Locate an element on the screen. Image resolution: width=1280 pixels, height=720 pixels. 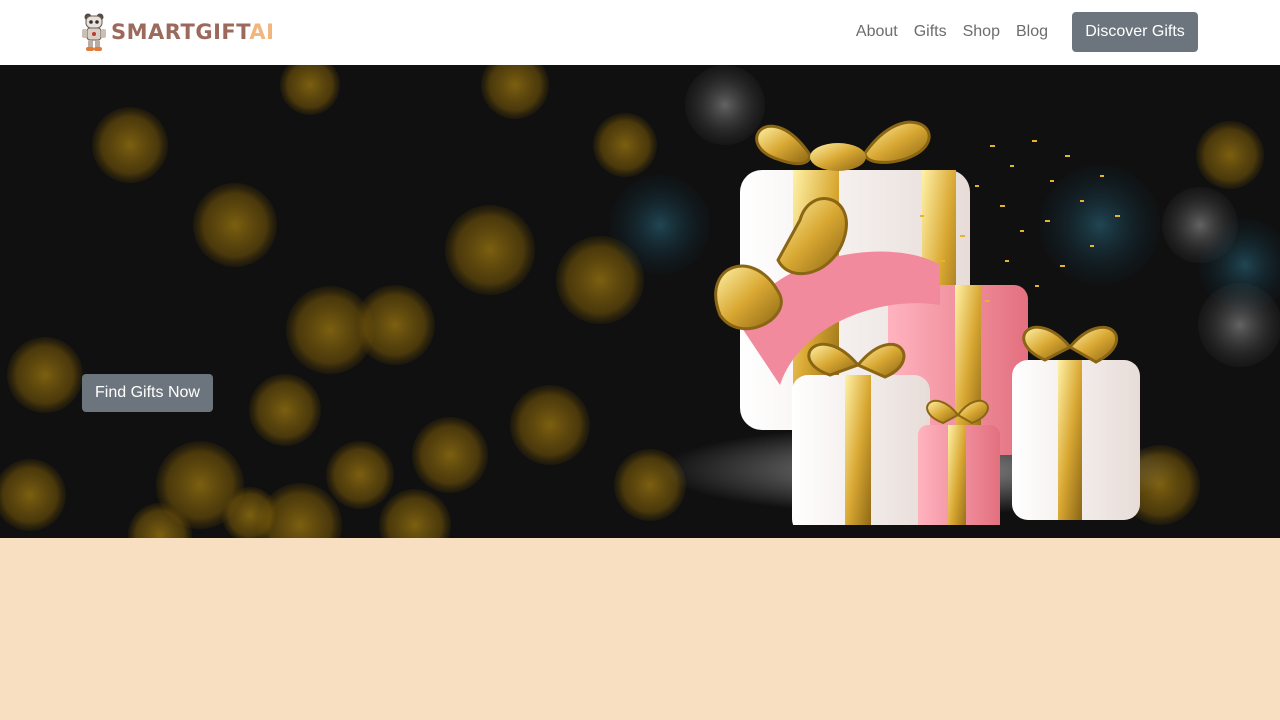
nav-link-blog: Blog is located at coordinates (1032, 32).